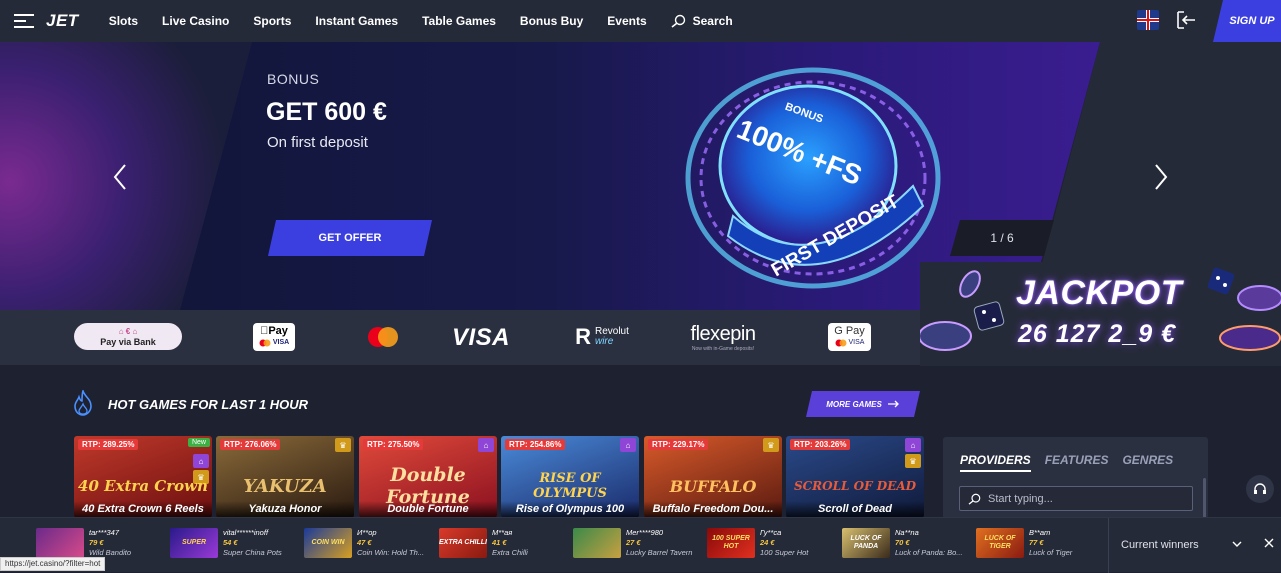 This screenshot has height=573, width=1281. What do you see at coordinates (60, 543) in the screenshot?
I see `winner-game-thumb` at bounding box center [60, 543].